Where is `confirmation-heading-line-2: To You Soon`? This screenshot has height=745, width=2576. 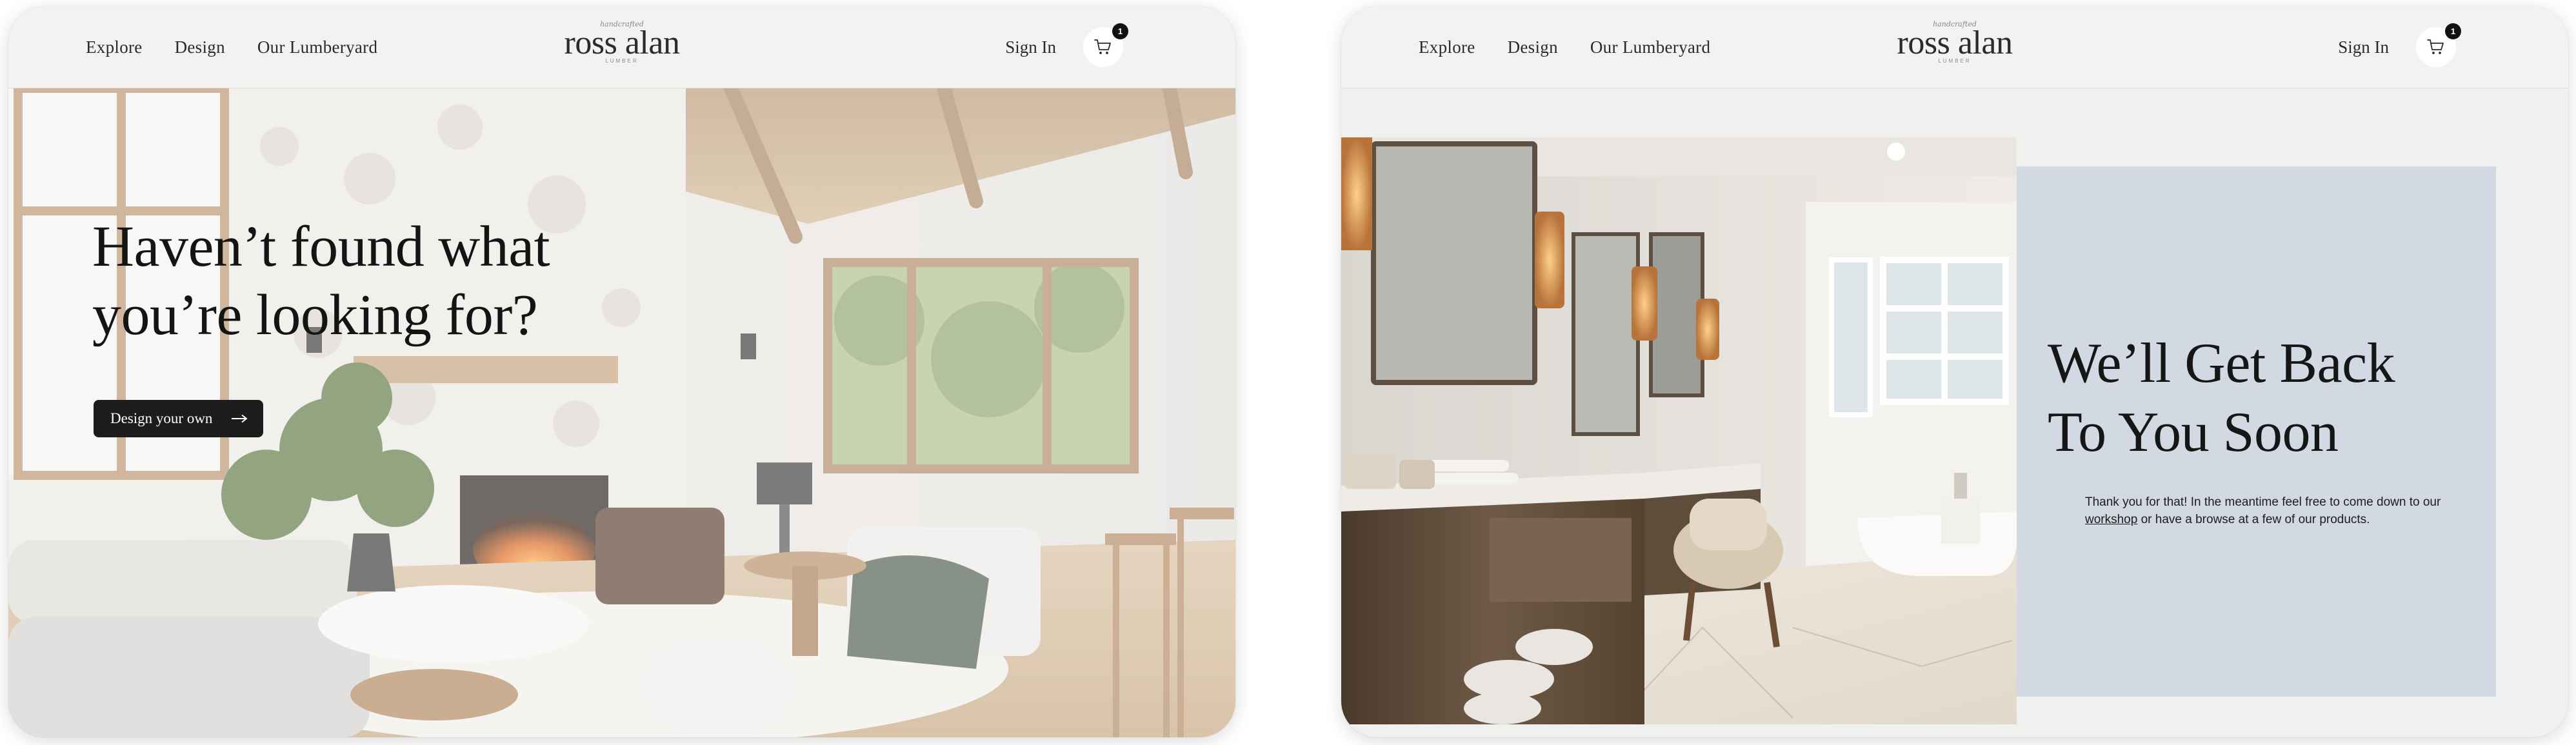
confirmation-heading-line-2: To You Soon is located at coordinates (2193, 433).